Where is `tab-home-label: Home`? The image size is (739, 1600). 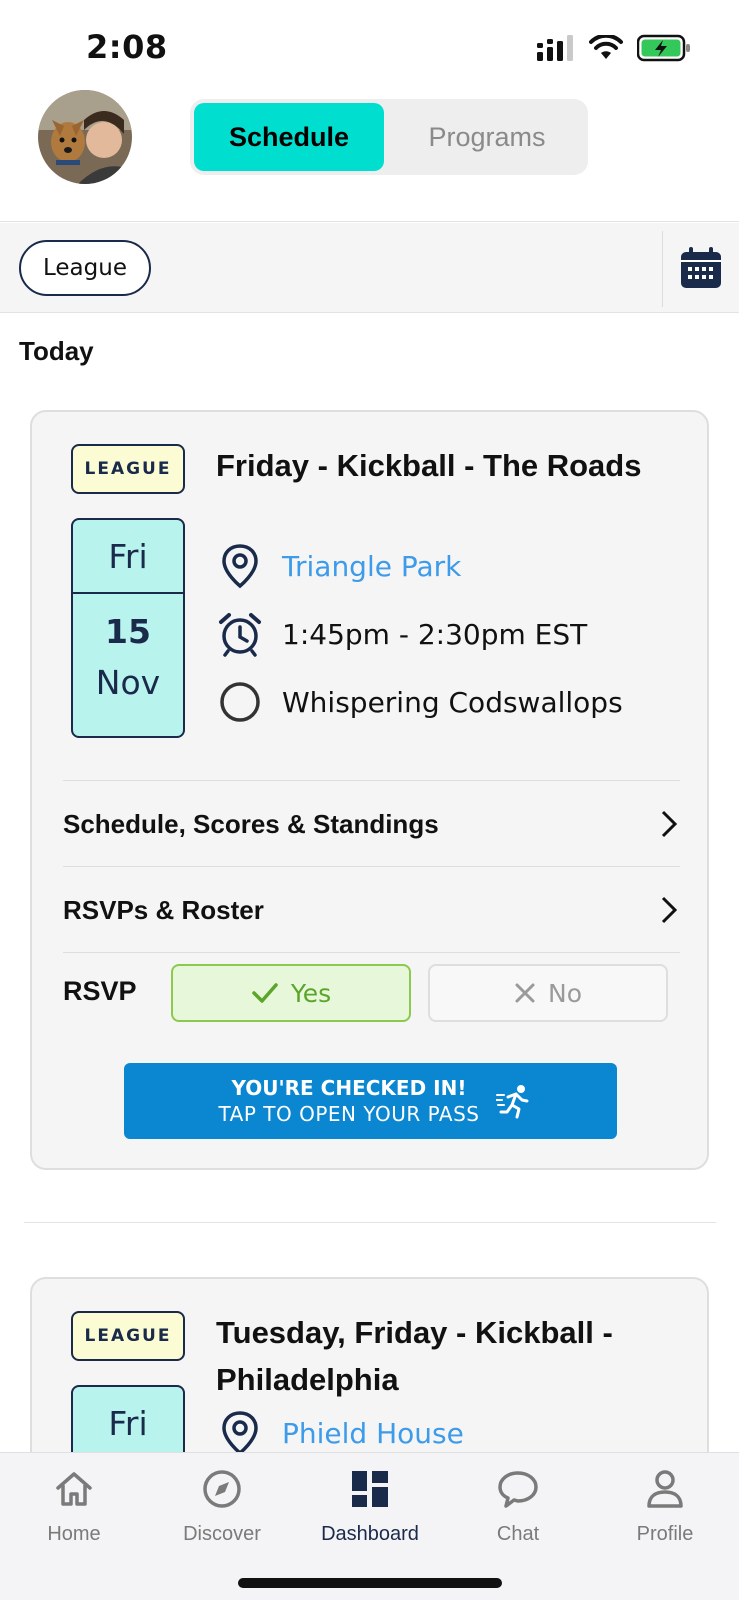 tab-home-label: Home is located at coordinates (74, 1534).